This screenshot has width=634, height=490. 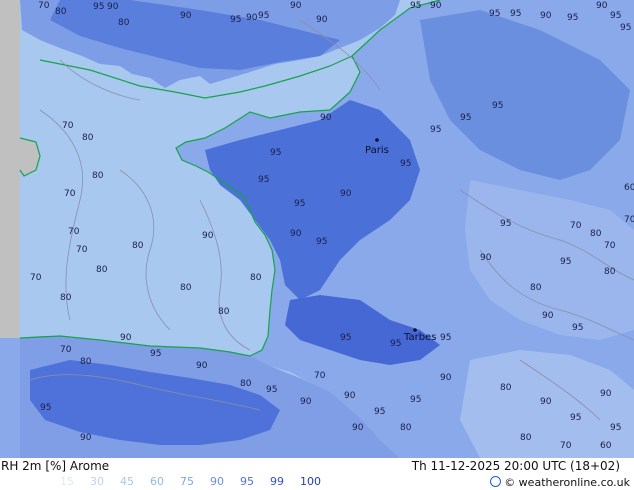 I want to click on legend-value-30: 30, so click(x=97, y=481).